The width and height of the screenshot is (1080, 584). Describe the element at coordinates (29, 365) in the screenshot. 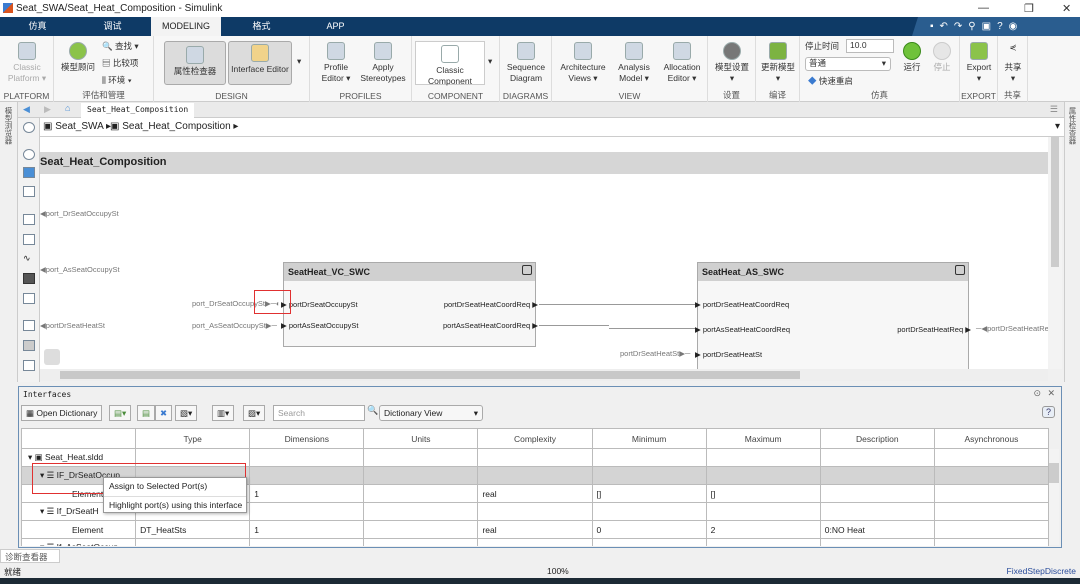

I see `area-tool-icon` at that location.